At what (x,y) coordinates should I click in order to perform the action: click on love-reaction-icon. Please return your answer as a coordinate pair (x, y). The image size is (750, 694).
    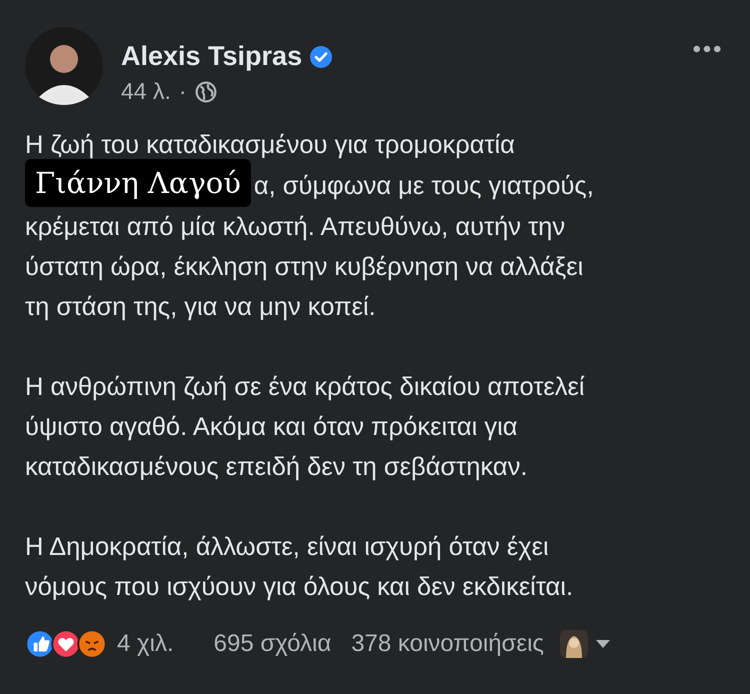
    Looking at the image, I should click on (66, 644).